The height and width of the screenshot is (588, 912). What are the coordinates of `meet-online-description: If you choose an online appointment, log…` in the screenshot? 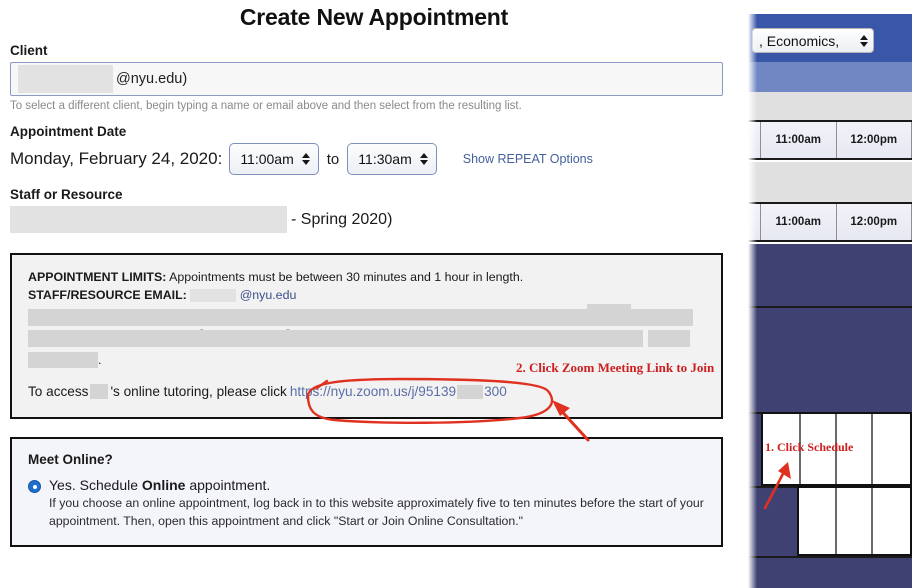 It's located at (376, 512).